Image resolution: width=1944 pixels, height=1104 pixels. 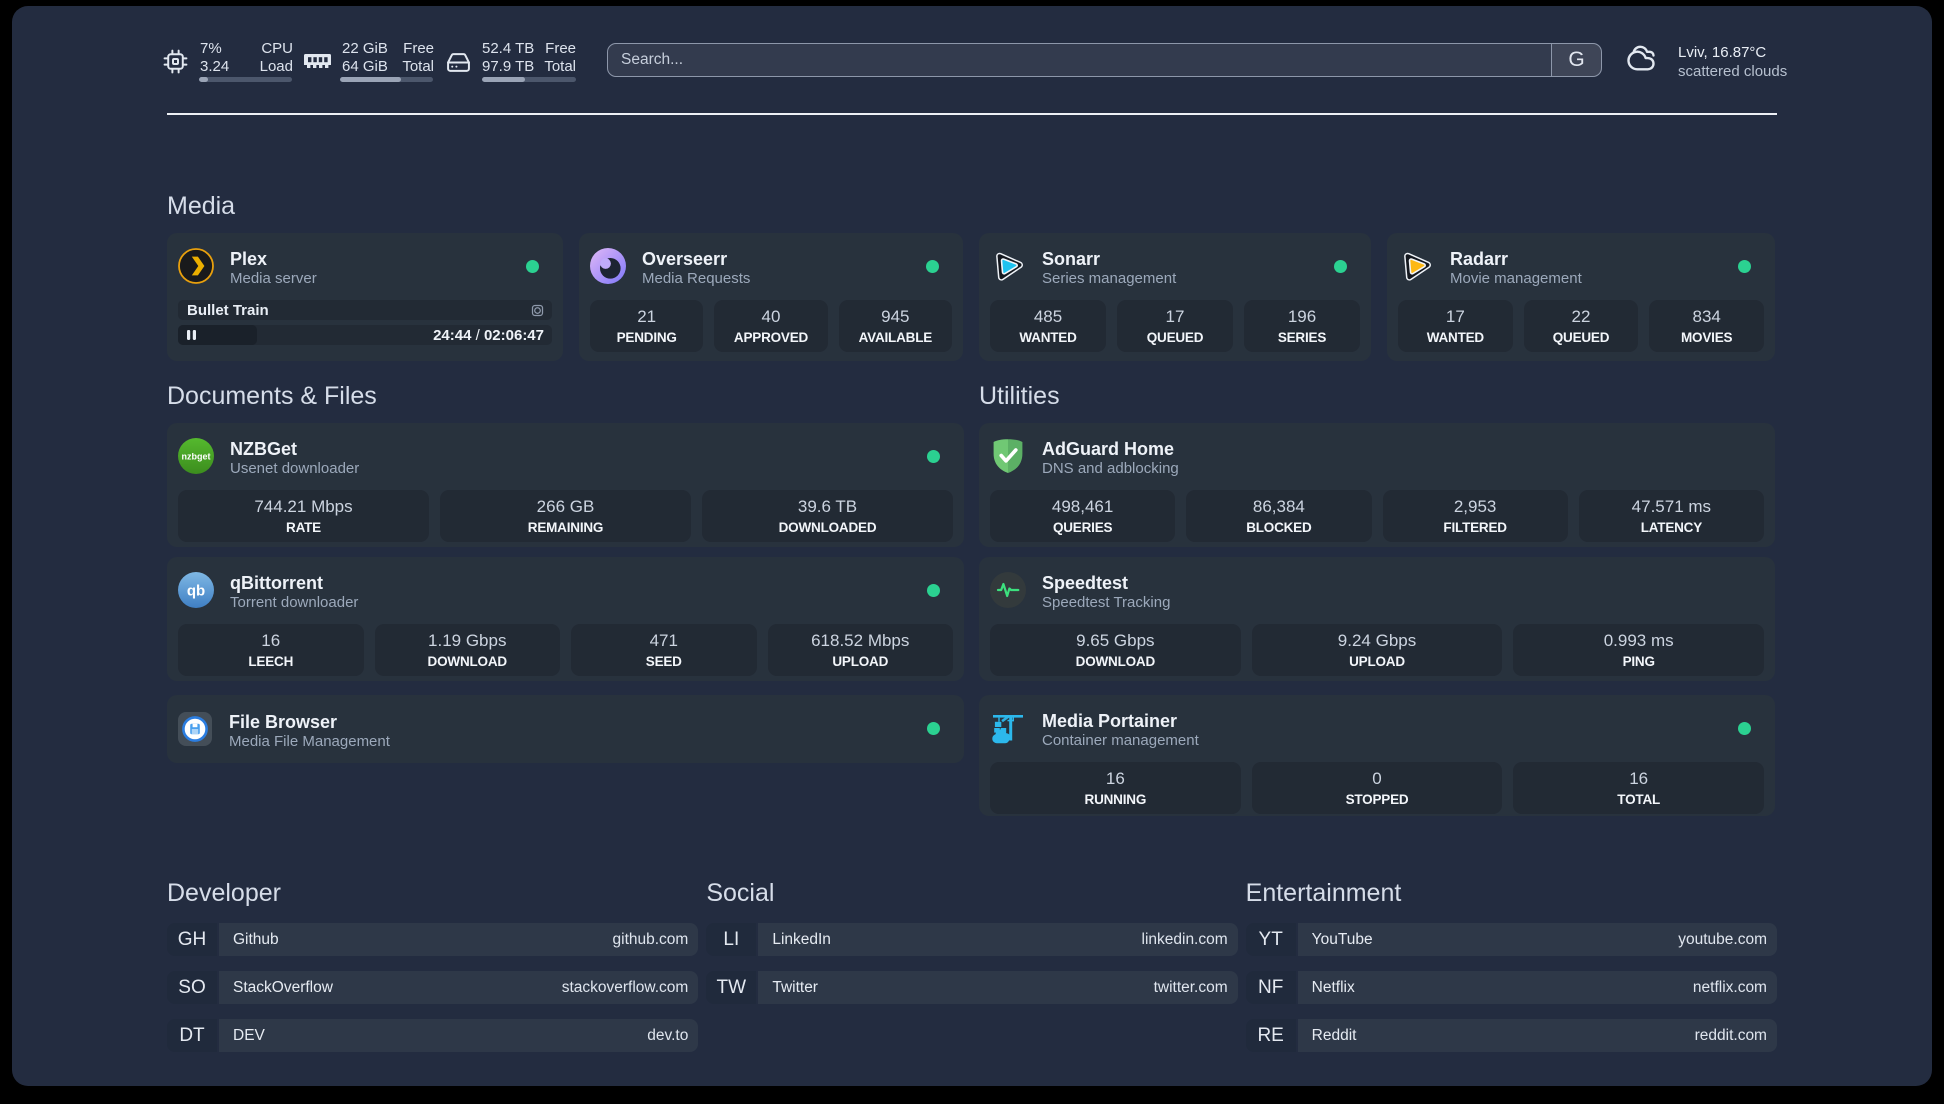 I want to click on svg-text: qb, so click(x=196, y=591).